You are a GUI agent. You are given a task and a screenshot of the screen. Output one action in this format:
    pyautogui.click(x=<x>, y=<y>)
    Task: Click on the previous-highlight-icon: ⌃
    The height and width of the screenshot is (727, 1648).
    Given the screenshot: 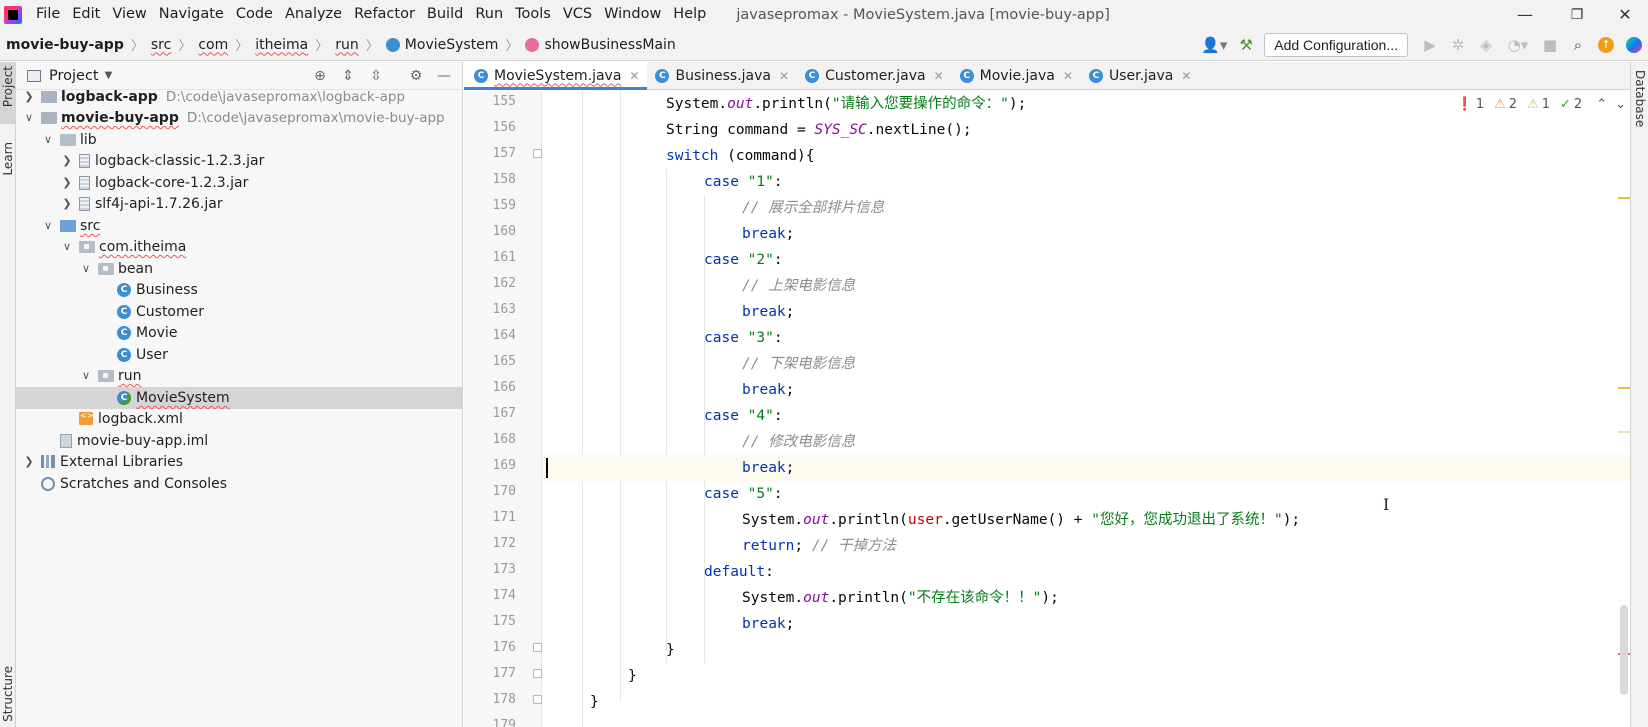 What is the action you would take?
    pyautogui.click(x=1601, y=104)
    